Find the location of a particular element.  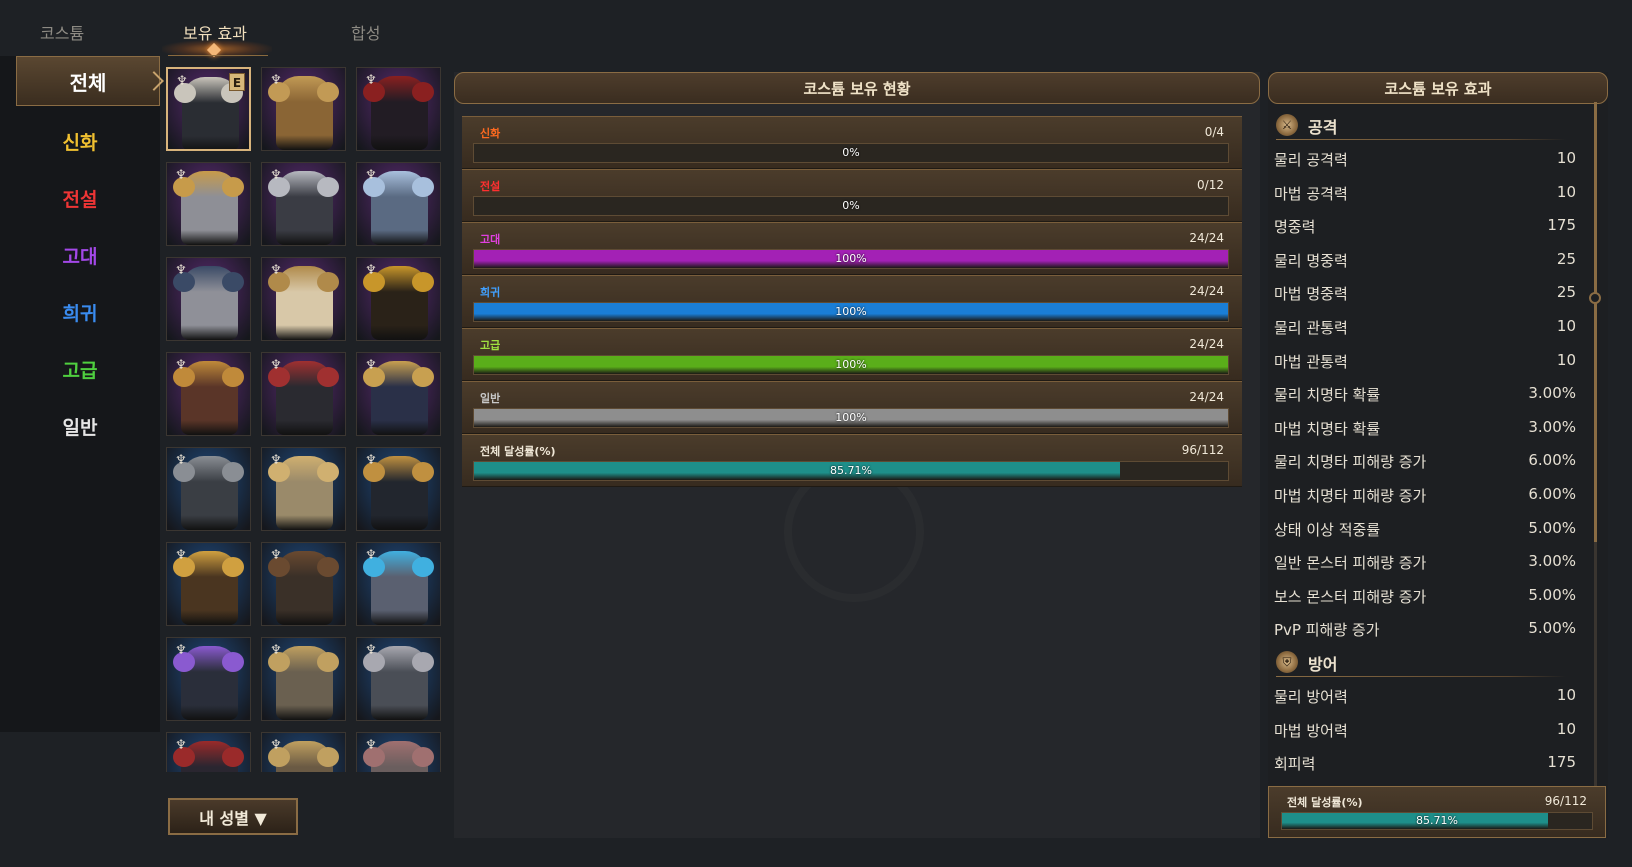

stat-name: 물리 관통력 is located at coordinates (1311, 327).